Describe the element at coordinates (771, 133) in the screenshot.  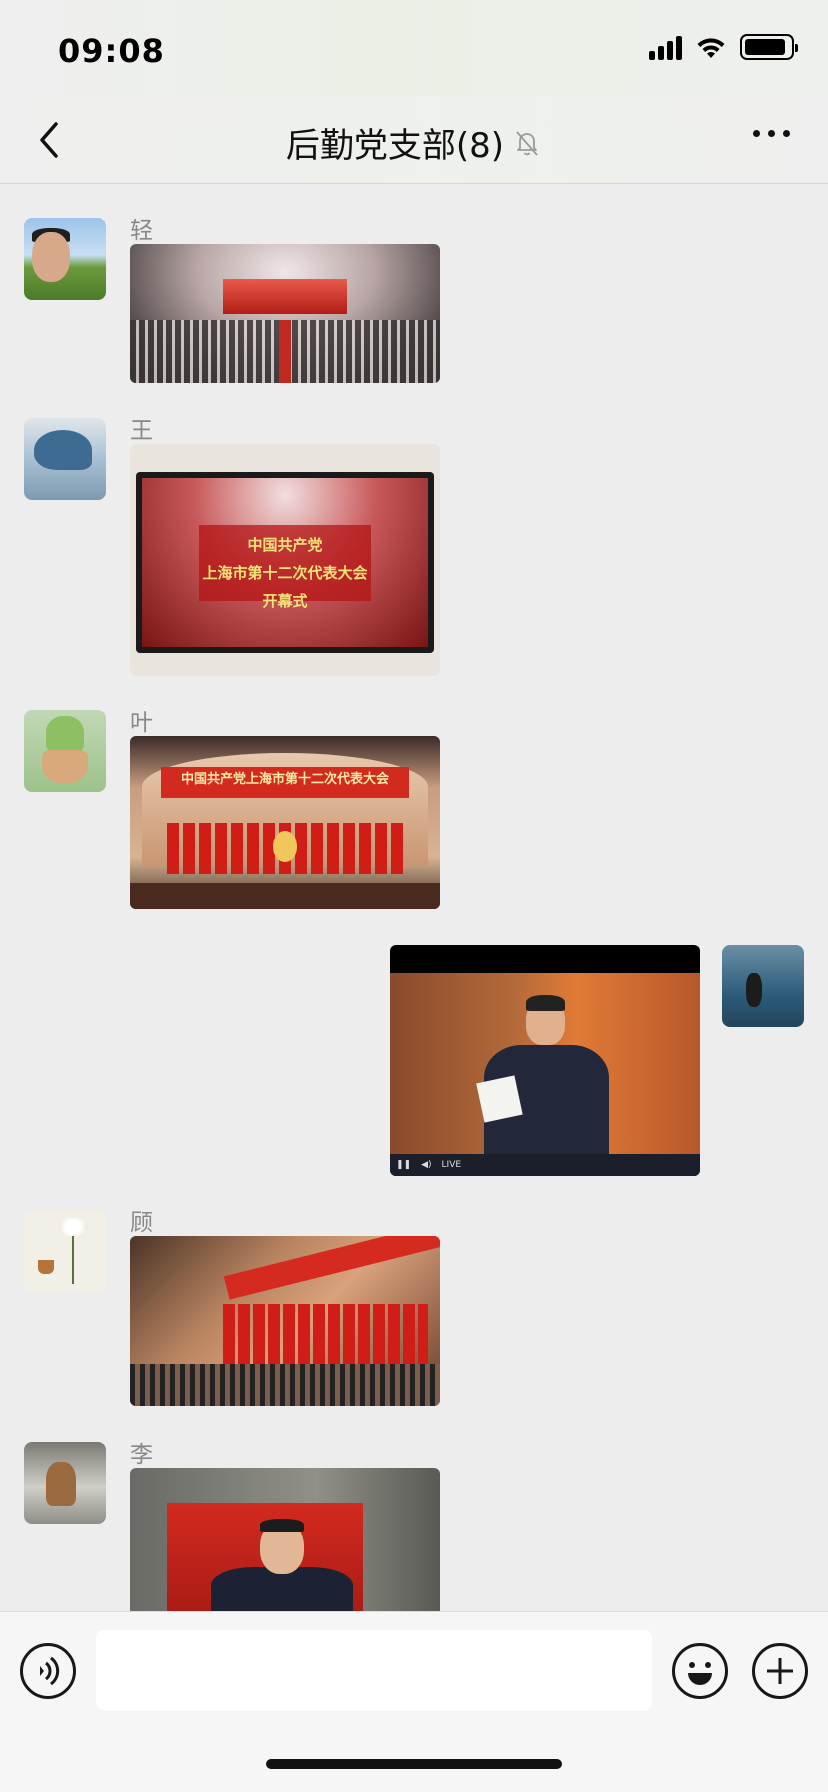
I see `more-button` at that location.